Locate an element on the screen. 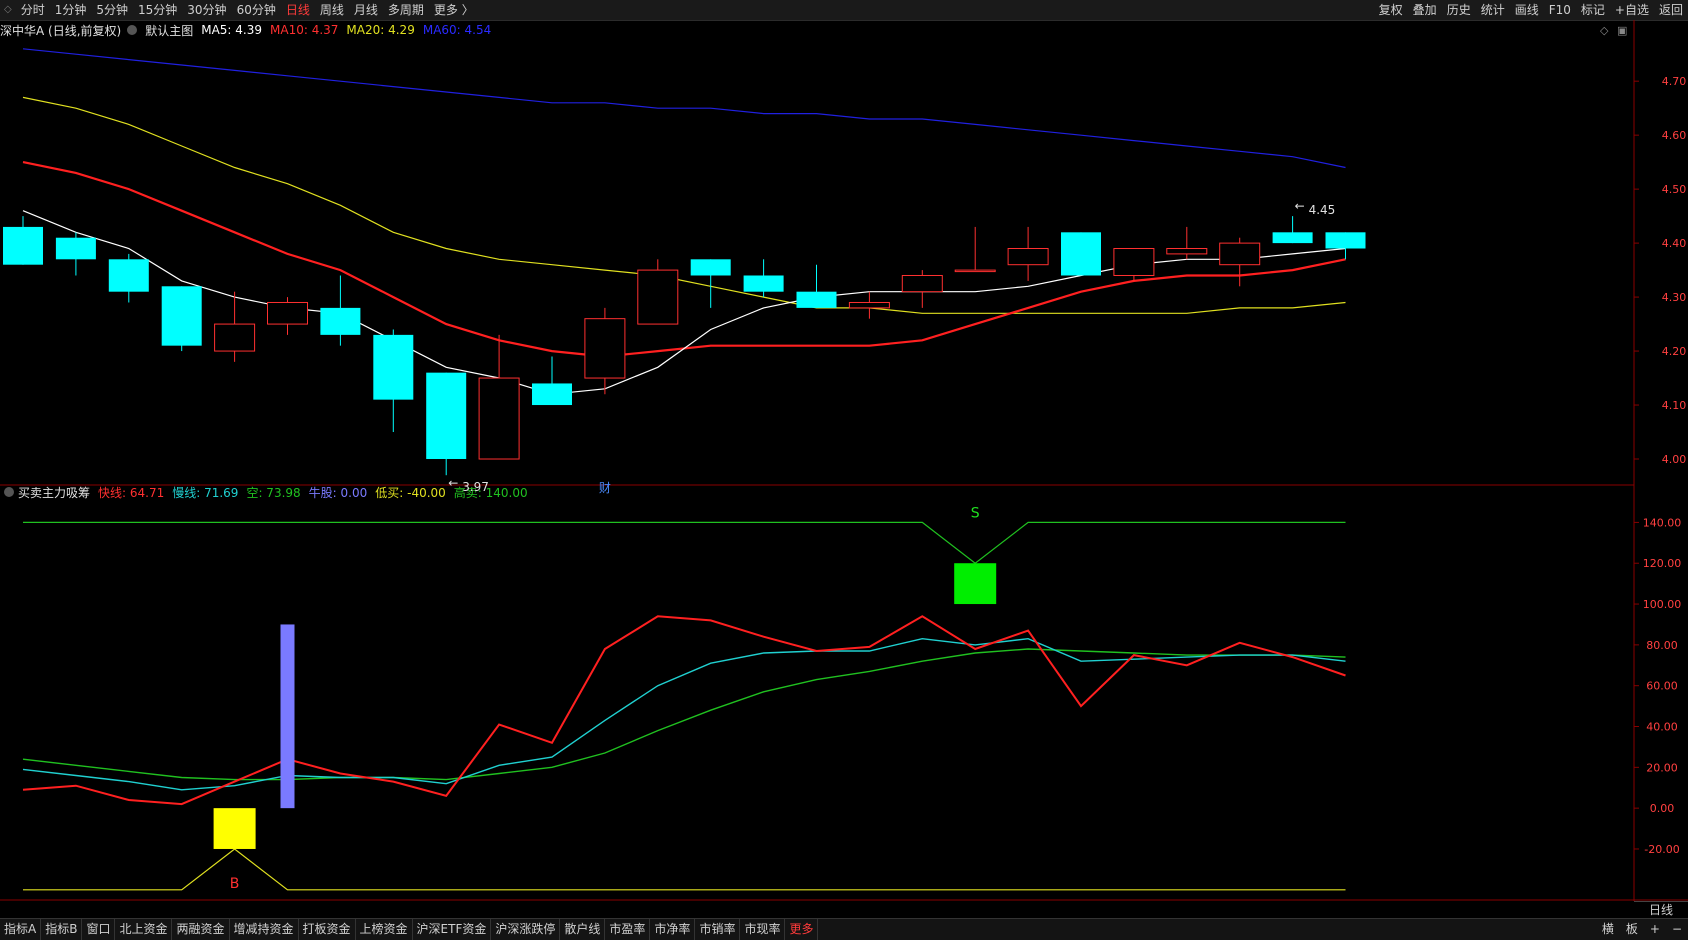 The image size is (1688, 940). indicator-tab: 沪深ETF资金 is located at coordinates (452, 929).